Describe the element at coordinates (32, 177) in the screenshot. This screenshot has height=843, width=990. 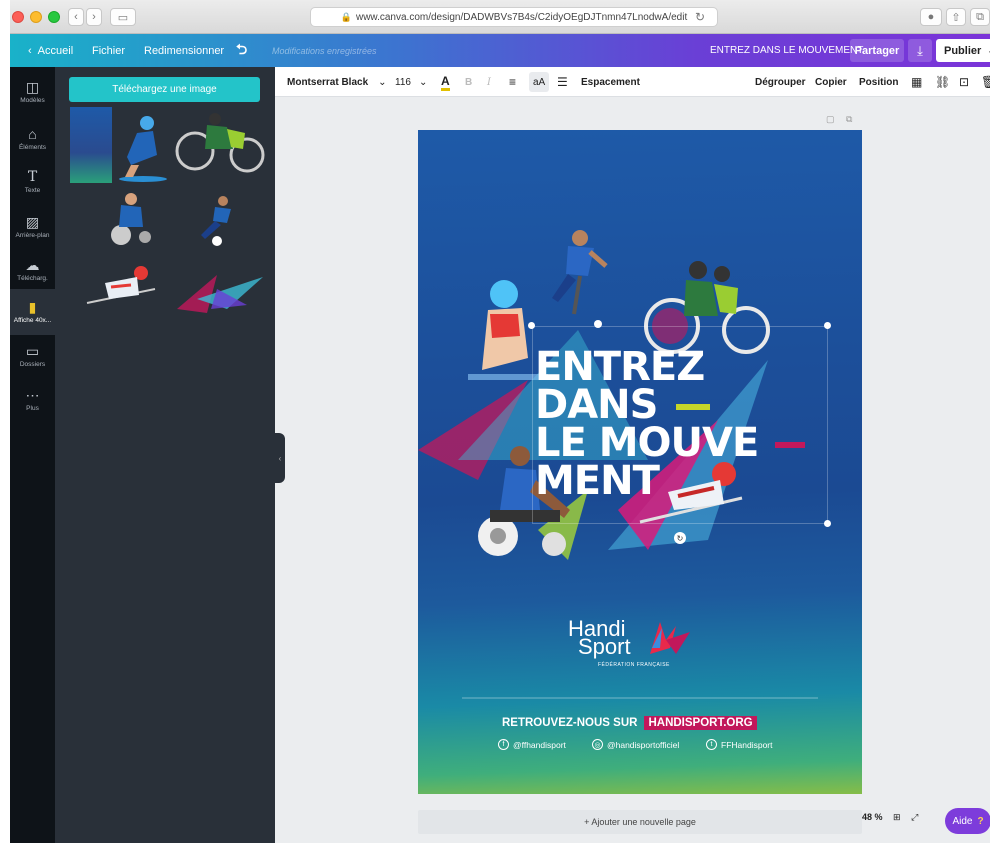
I see `text-icon: T` at that location.